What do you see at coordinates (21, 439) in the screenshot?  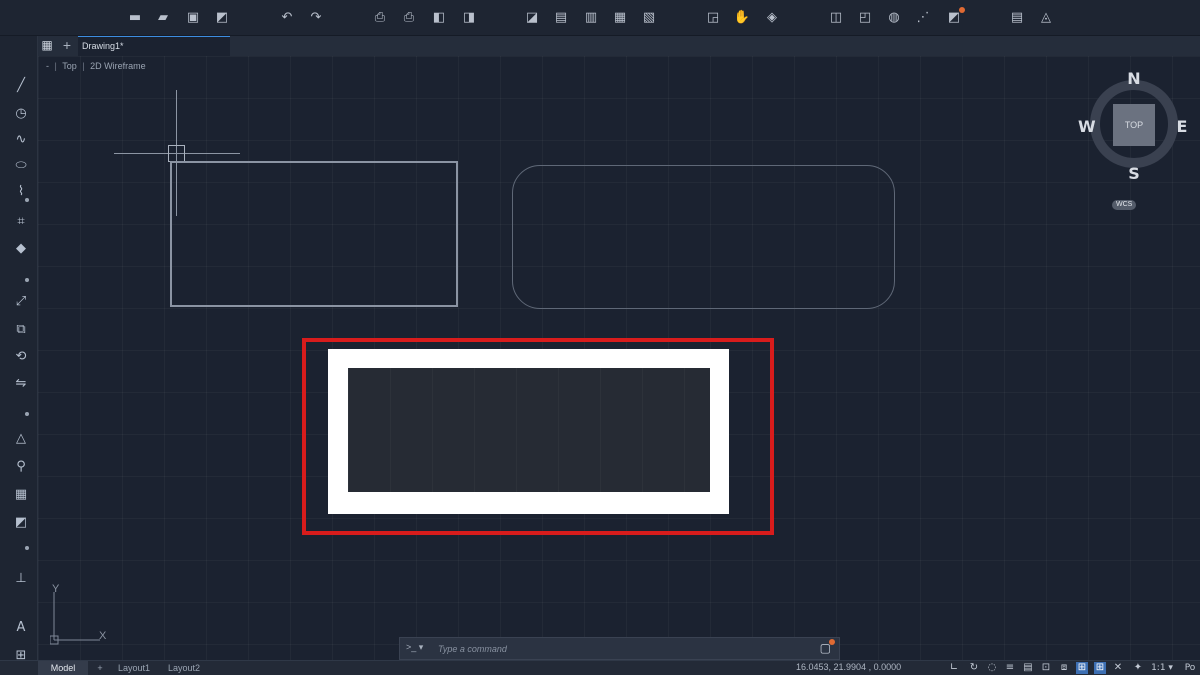 I see `dimension-icon: △` at bounding box center [21, 439].